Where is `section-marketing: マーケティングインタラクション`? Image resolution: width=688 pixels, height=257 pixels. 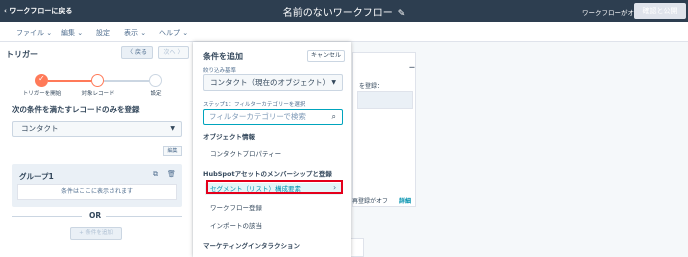
section-marketing: マーケティングインタラクション is located at coordinates (251, 246).